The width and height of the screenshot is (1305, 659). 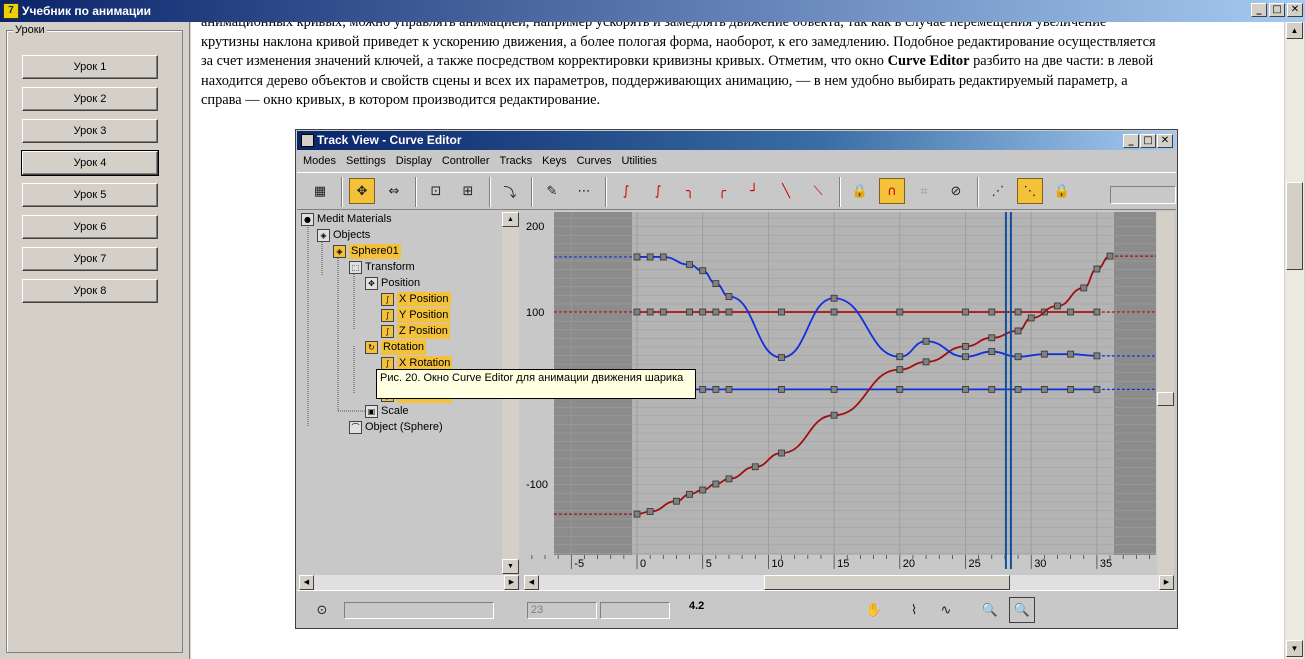 What do you see at coordinates (887, 582) in the screenshot?
I see `graph-scroll-thumb-h` at bounding box center [887, 582].